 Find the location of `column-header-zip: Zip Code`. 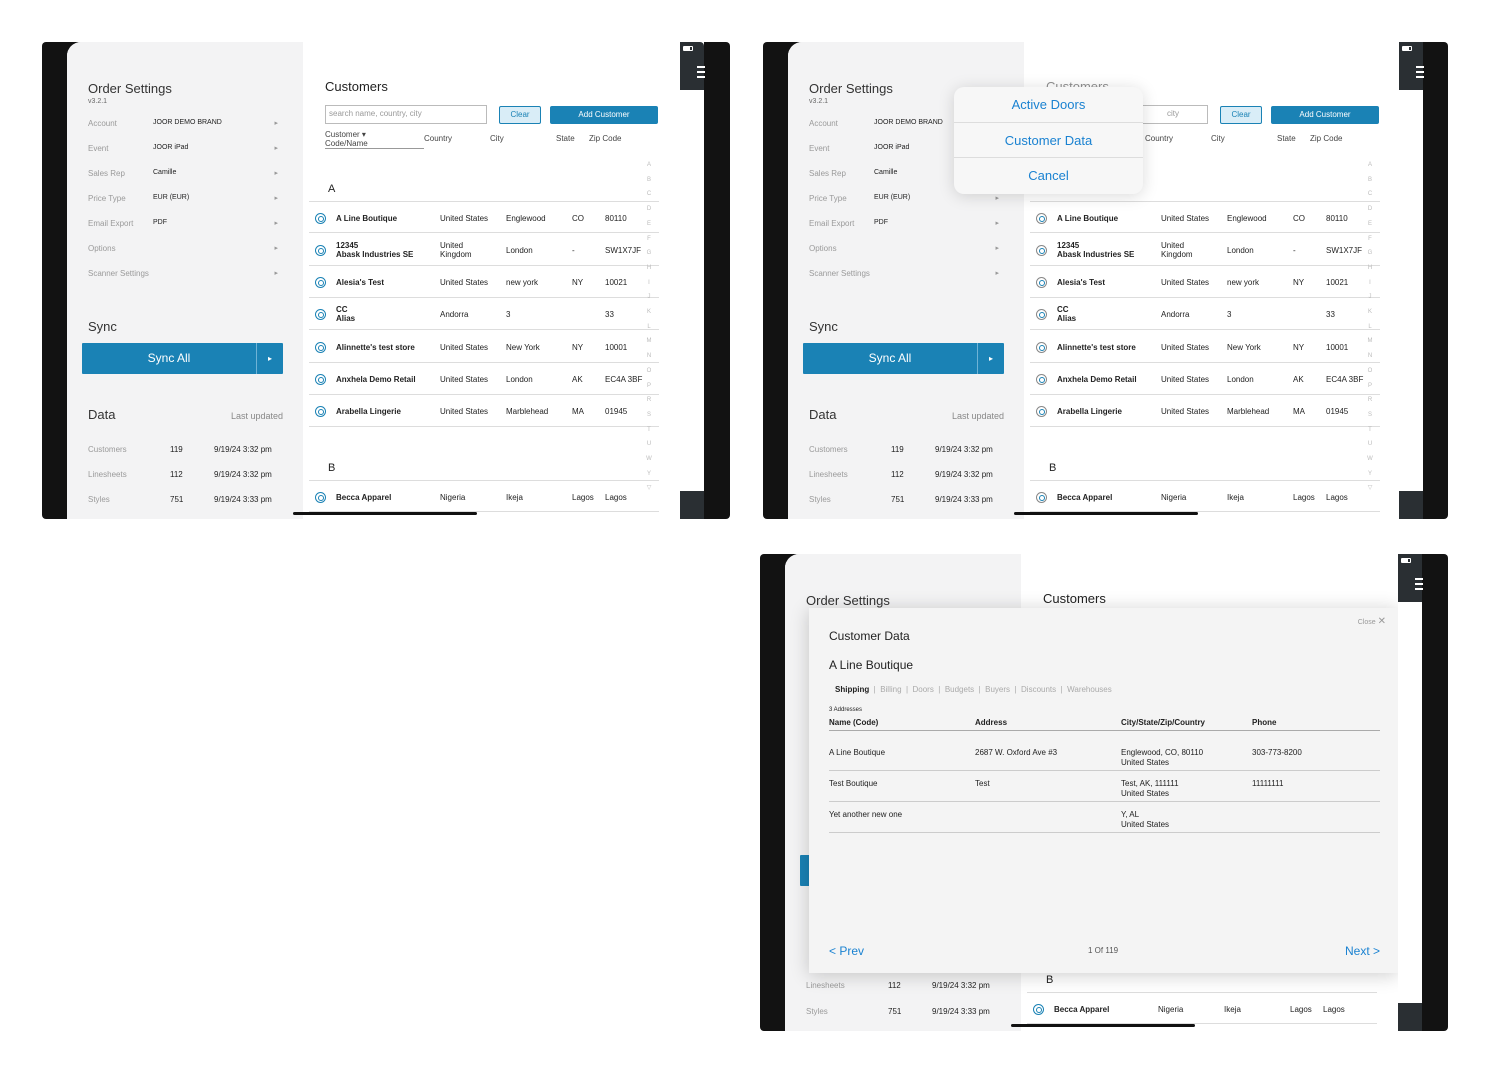

column-header-zip: Zip Code is located at coordinates (1326, 138).